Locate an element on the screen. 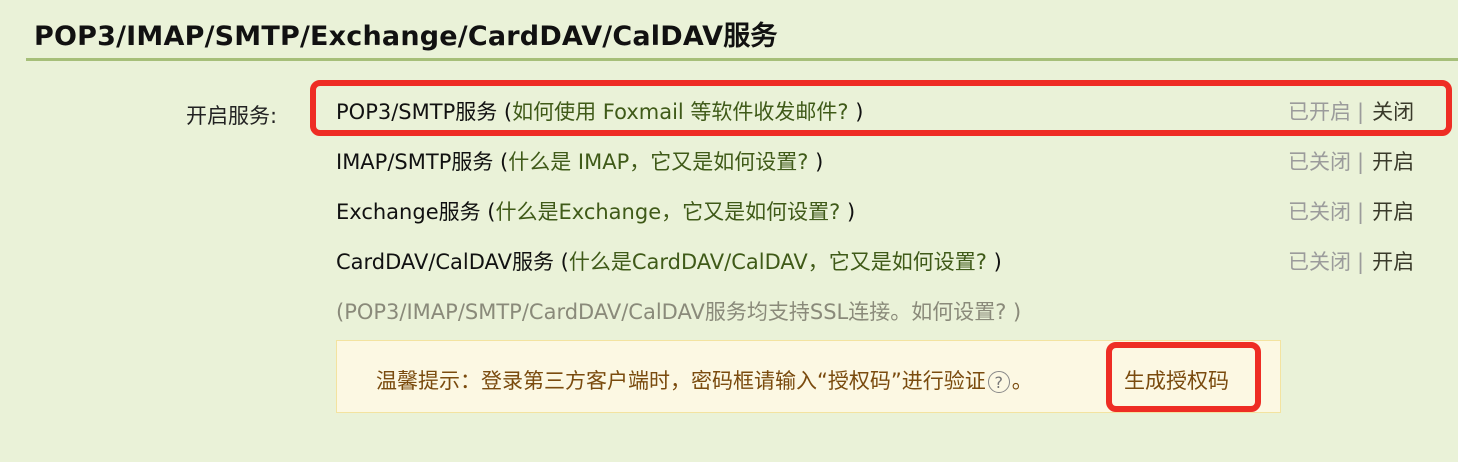  service-status-imap-smtp: 已关闭 | 开启 is located at coordinates (1351, 161).